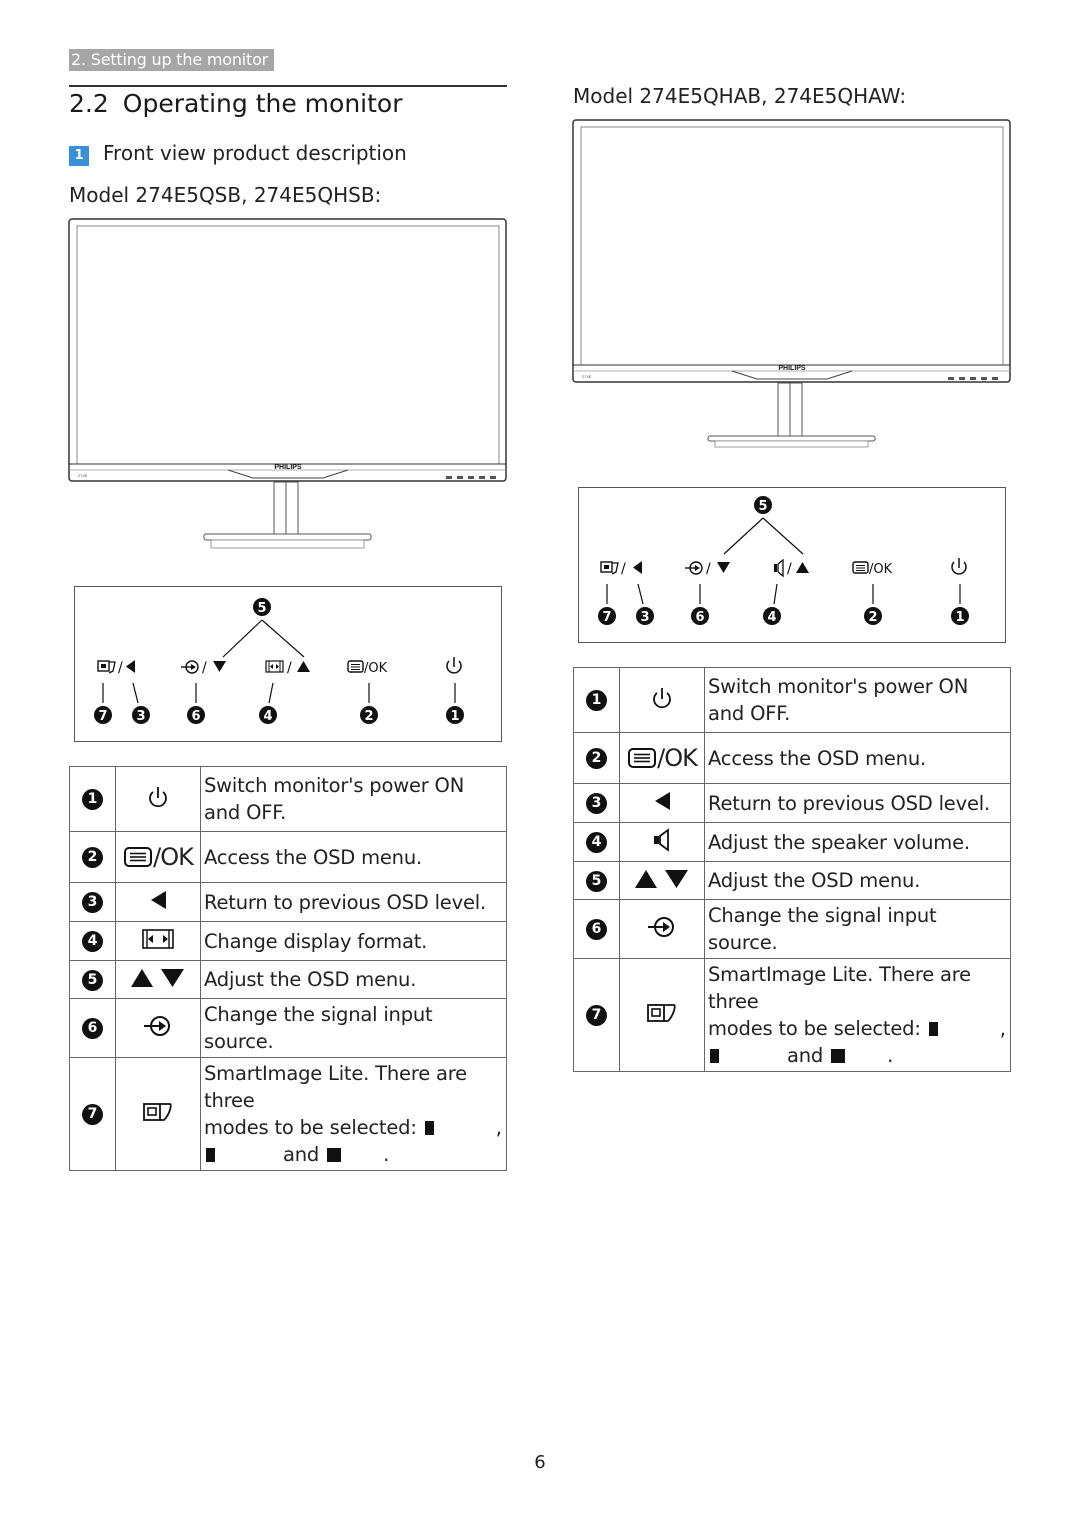 The width and height of the screenshot is (1080, 1532). What do you see at coordinates (353, 857) in the screenshot?
I see `row-description: Access the OSD menu.` at bounding box center [353, 857].